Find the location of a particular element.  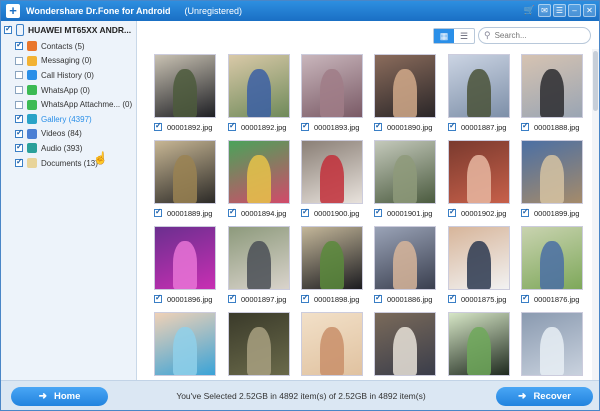

sidebar-item-contacts: Contacts (5) is located at coordinates (68, 46).